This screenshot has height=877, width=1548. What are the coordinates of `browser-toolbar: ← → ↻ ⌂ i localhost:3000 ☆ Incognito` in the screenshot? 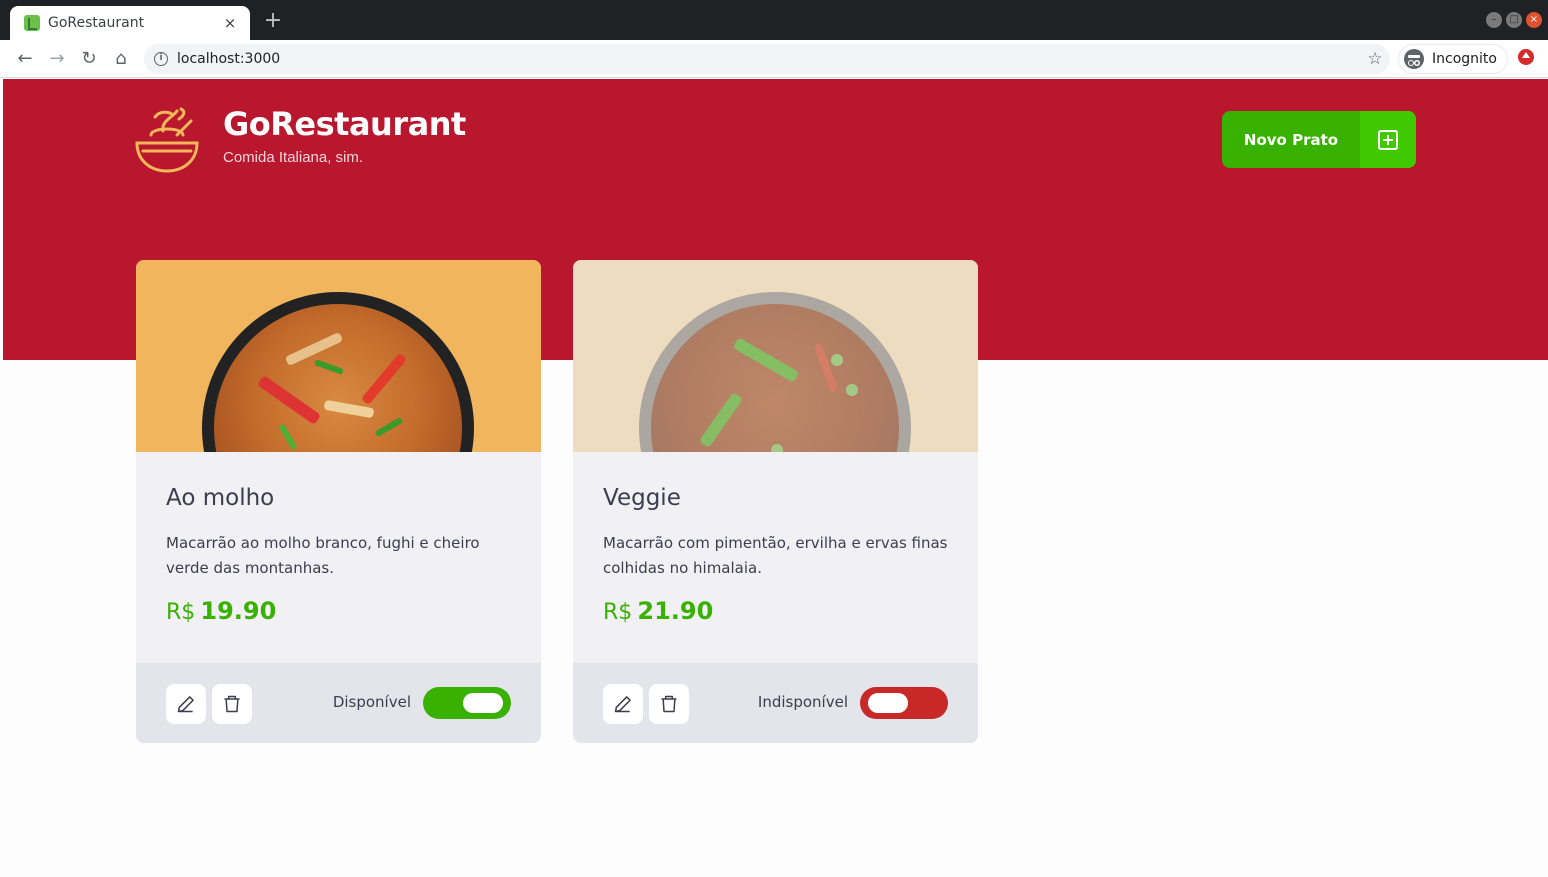 It's located at (774, 59).